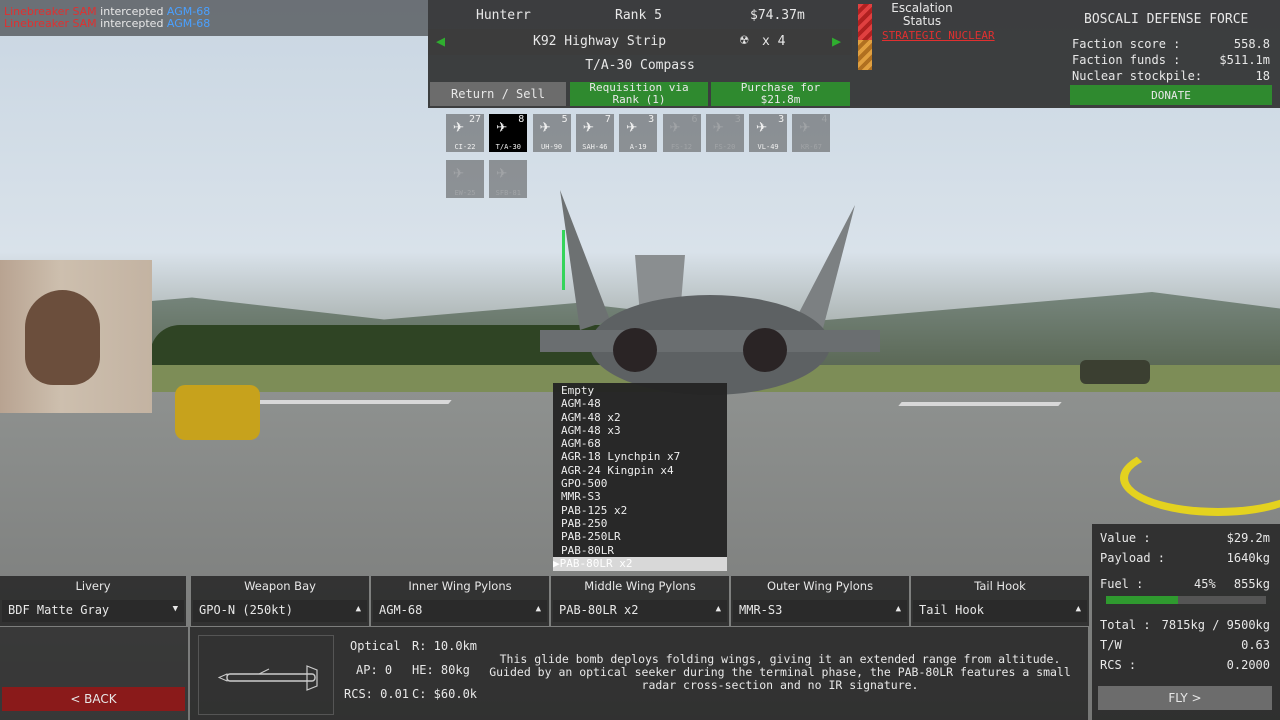  I want to click on loadout-select: MMR-S3 ▲, so click(820, 611).